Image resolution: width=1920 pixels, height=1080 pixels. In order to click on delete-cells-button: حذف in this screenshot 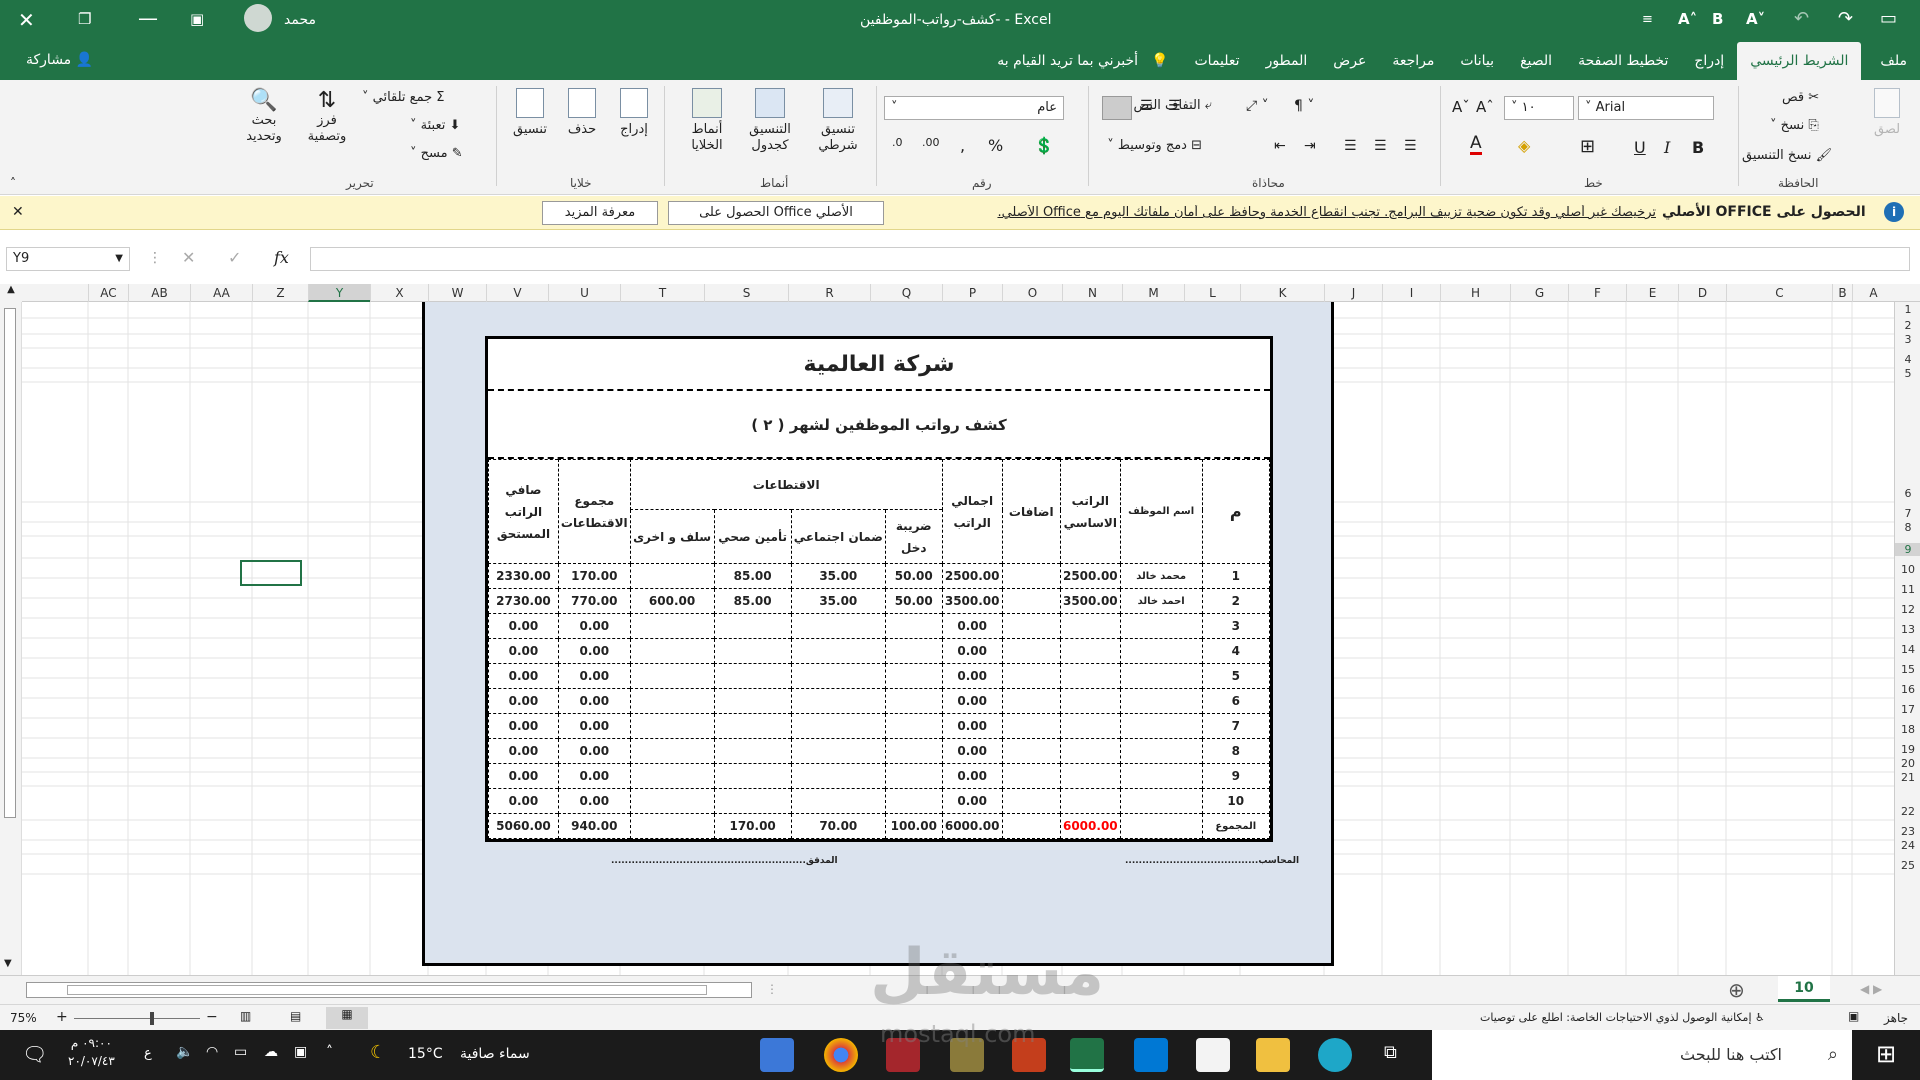, I will do `click(582, 112)`.